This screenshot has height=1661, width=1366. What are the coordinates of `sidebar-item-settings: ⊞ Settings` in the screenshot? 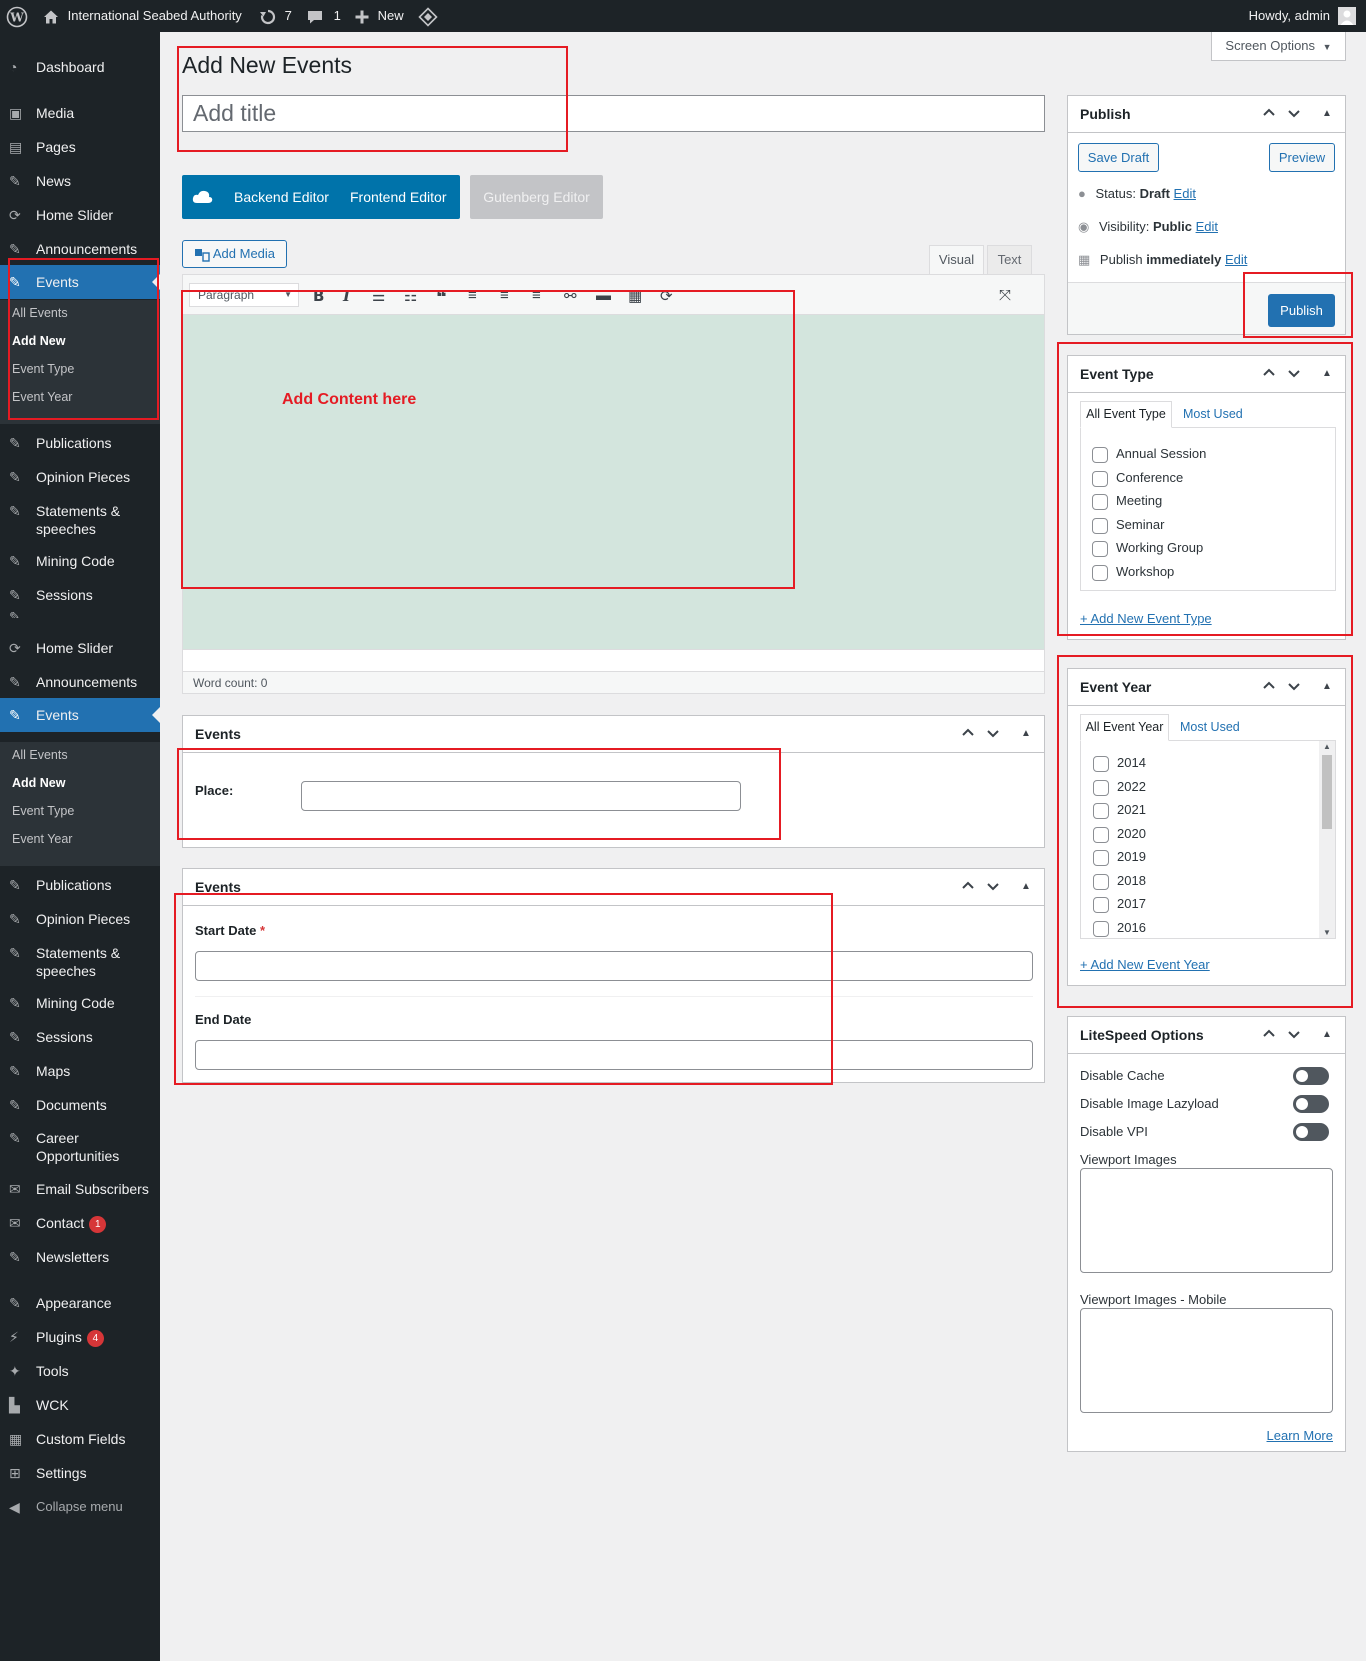 It's located at (80, 1473).